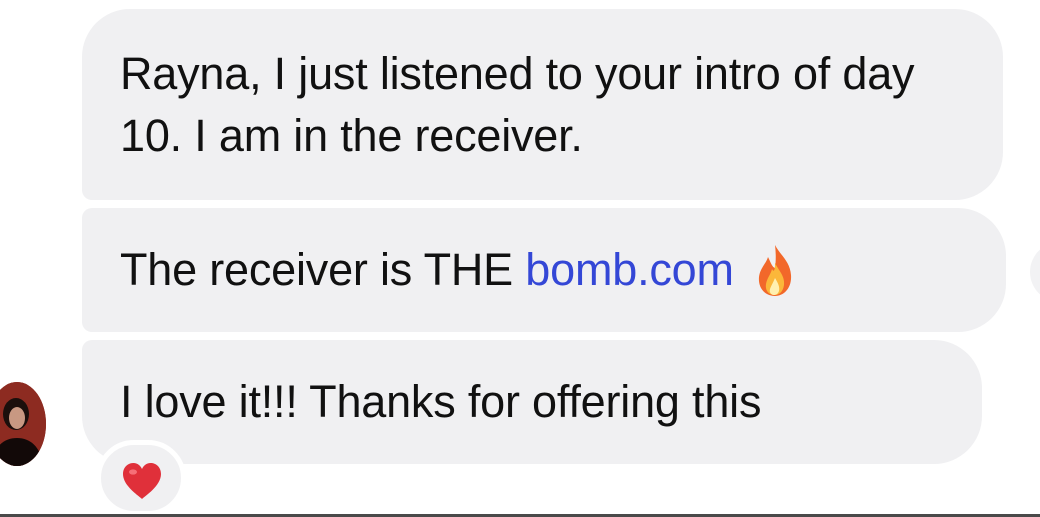 This screenshot has height=517, width=1040. I want to click on message-text: The receiver is THE, so click(323, 269).